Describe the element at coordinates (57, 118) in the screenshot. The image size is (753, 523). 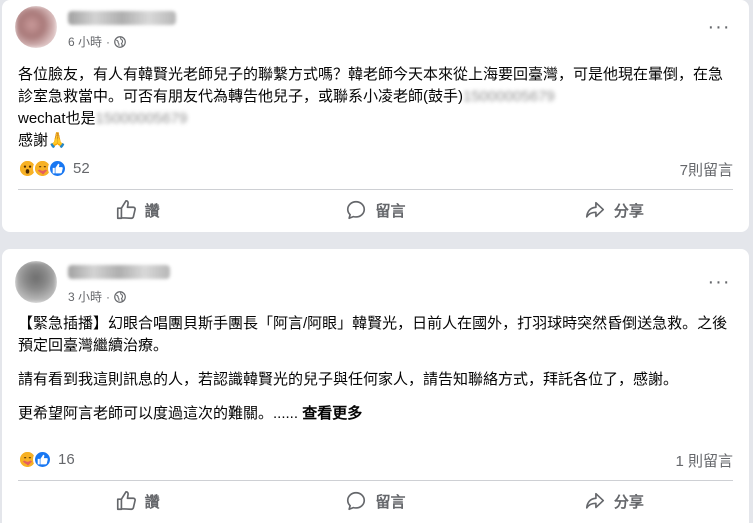
I see `post-paragraph: wechat也是` at that location.